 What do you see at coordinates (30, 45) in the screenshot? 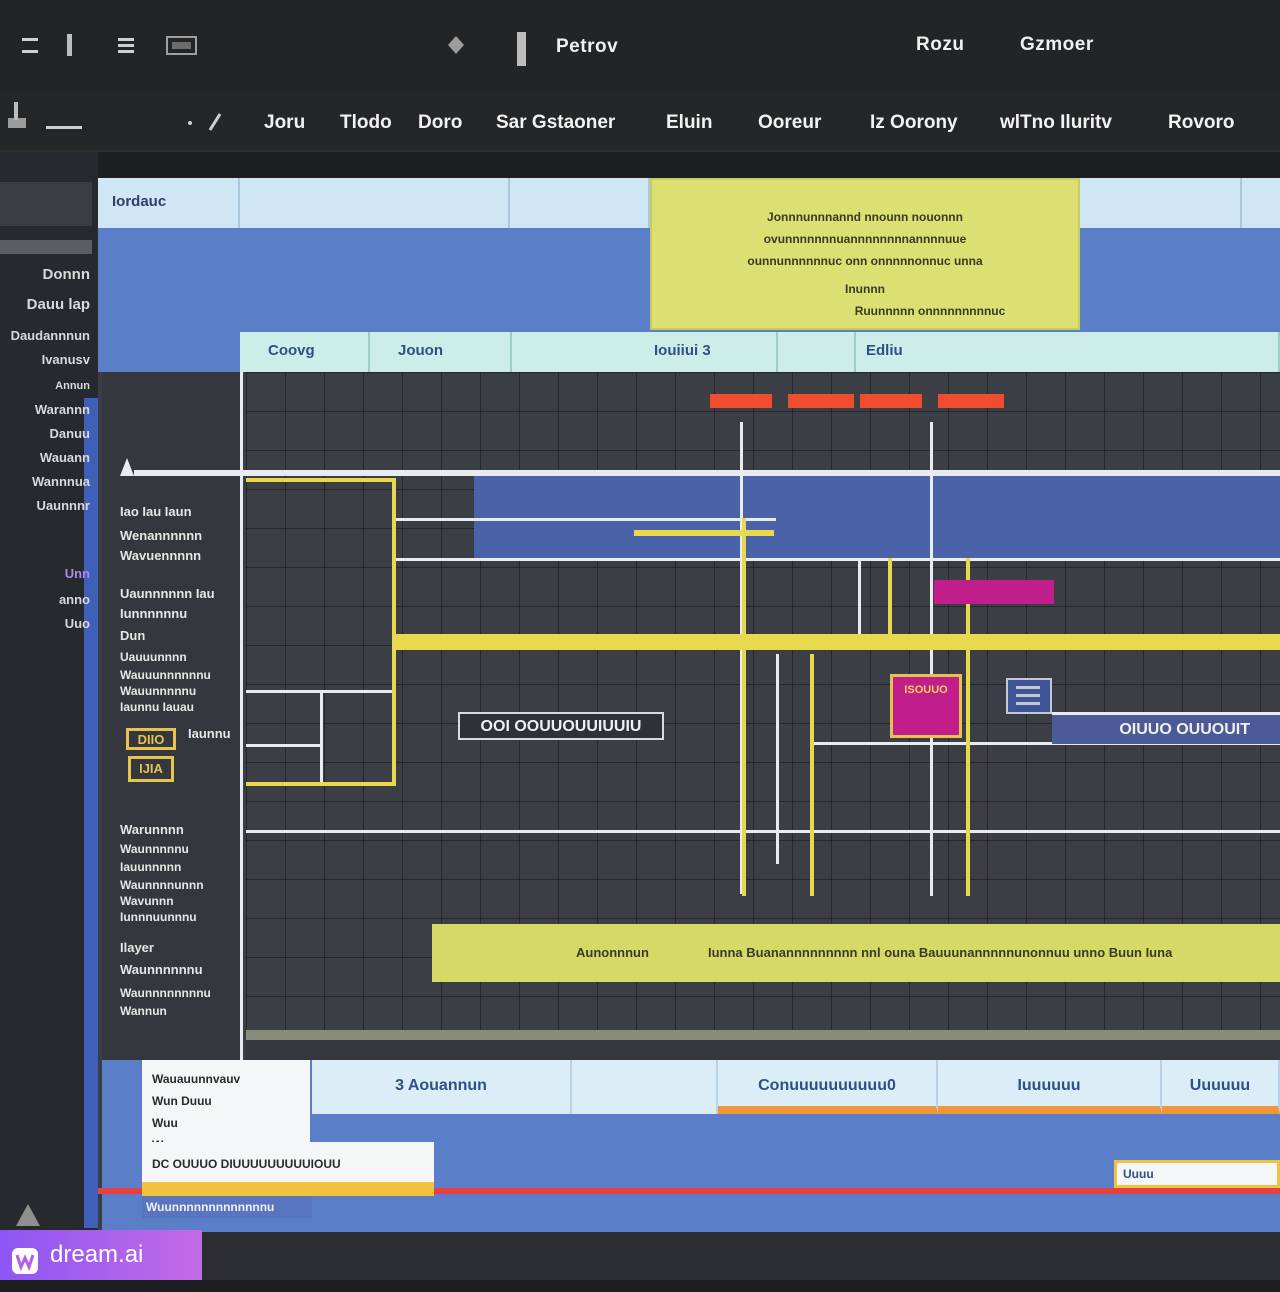
I see `hamburger-icon` at bounding box center [30, 45].